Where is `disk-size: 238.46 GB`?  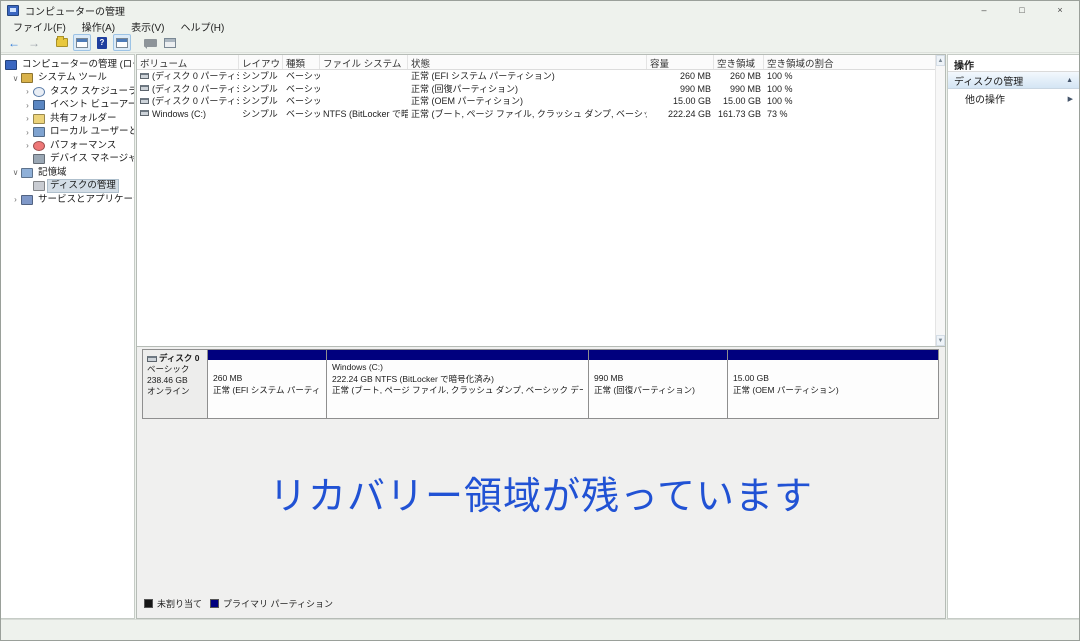
disk-size: 238.46 GB is located at coordinates (167, 380).